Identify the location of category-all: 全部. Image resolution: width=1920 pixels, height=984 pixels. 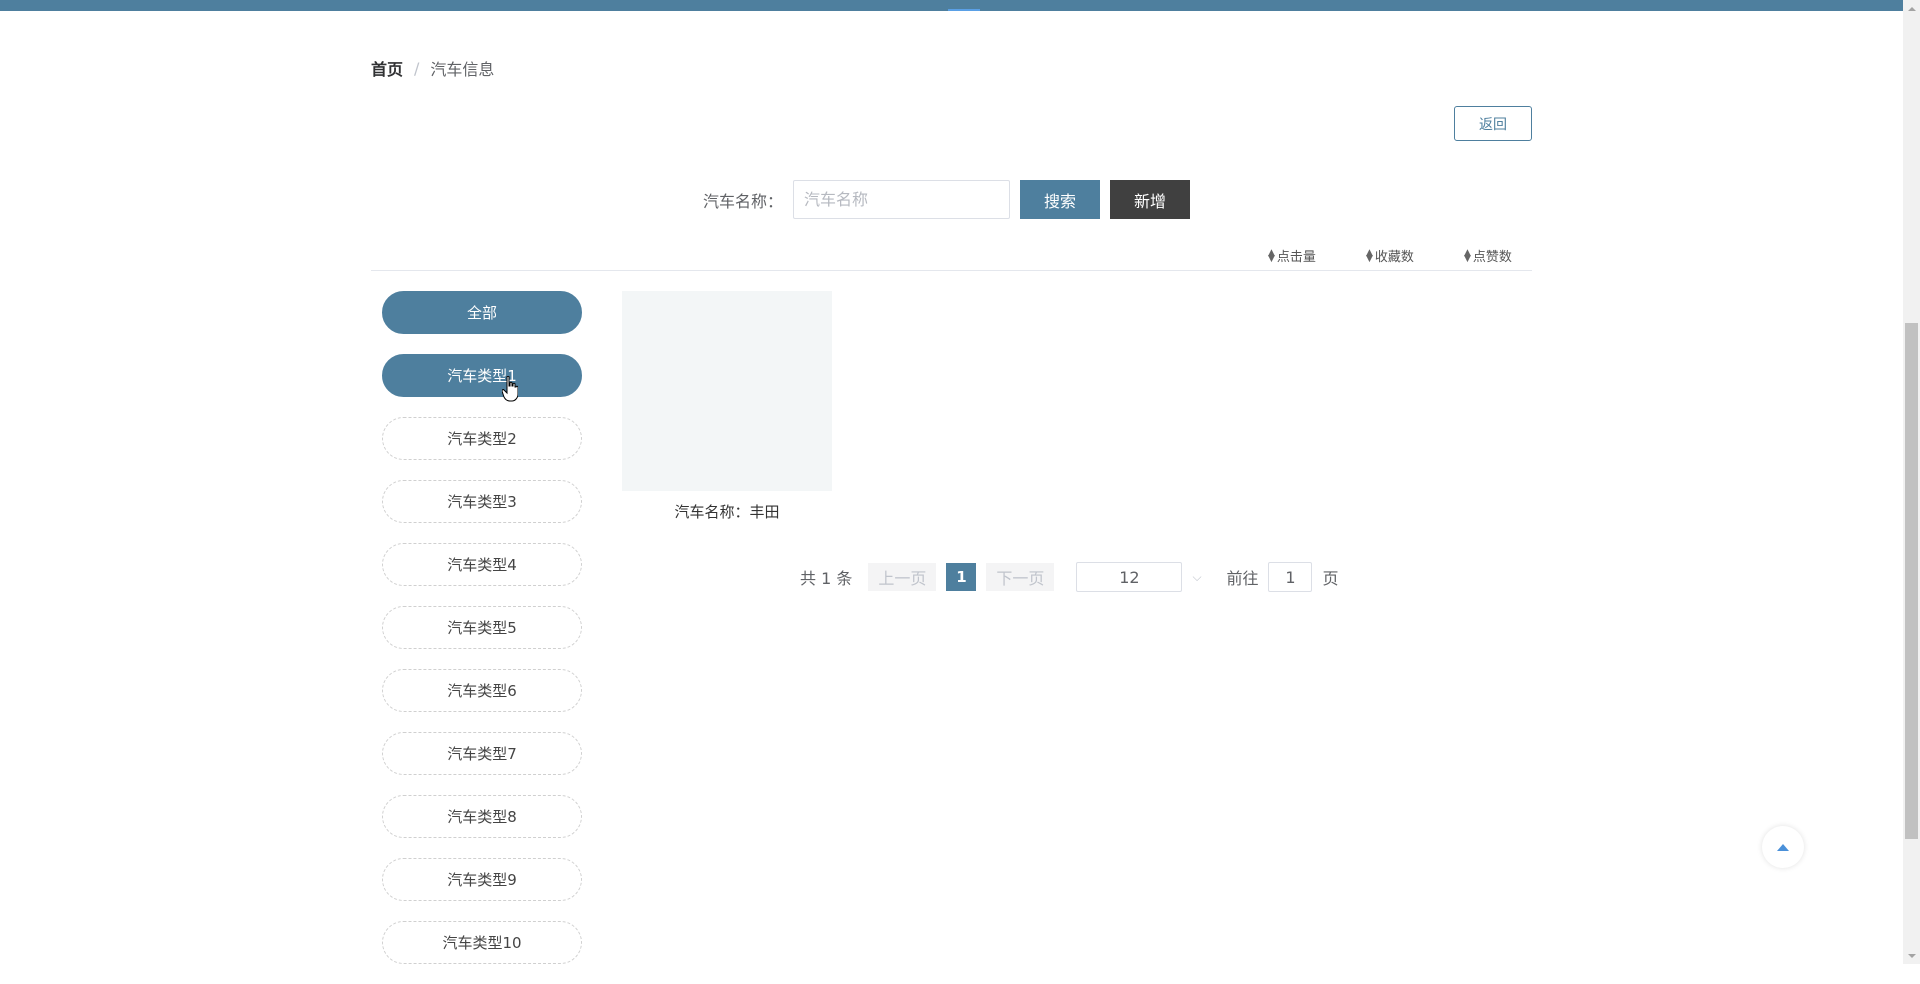
(482, 312).